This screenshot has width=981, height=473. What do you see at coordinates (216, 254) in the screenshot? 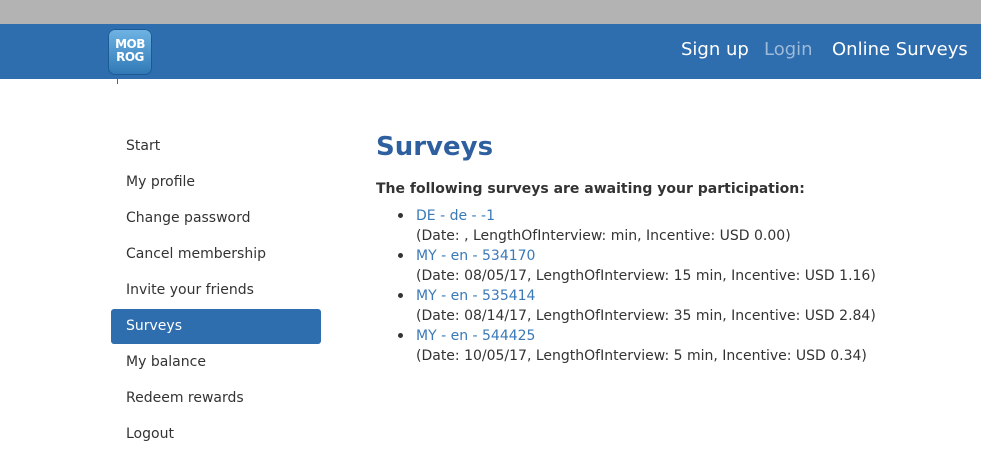
I see `sidebar-item-cancel-membership: Cancel membership` at bounding box center [216, 254].